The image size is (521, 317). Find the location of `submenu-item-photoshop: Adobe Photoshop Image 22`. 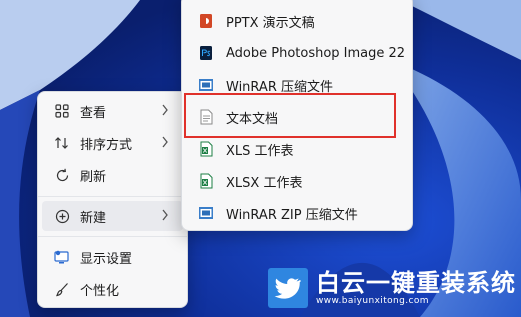

submenu-item-photoshop: Adobe Photoshop Image 22 is located at coordinates (297, 53).